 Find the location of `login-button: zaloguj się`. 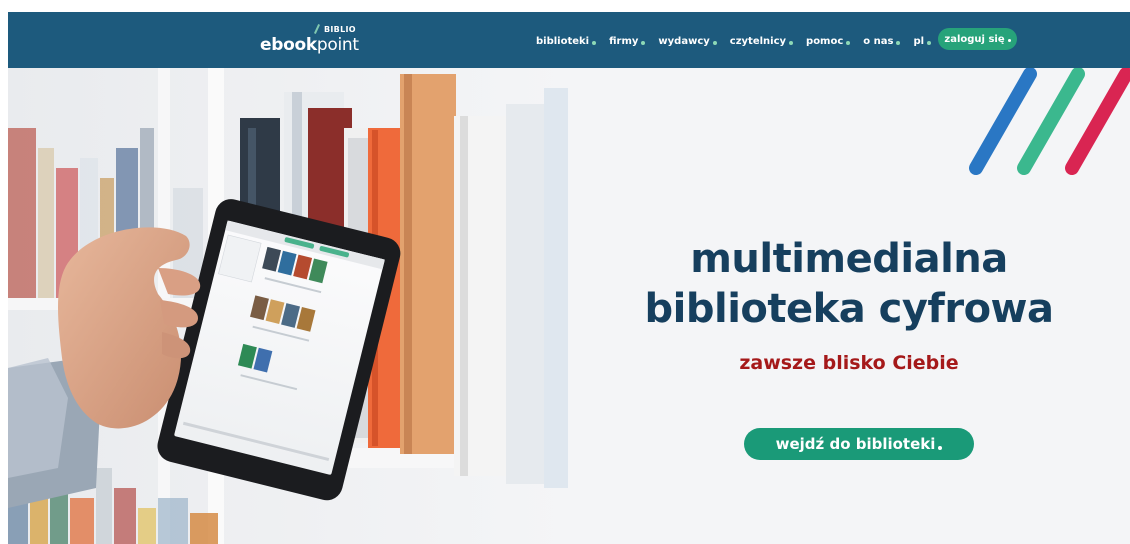

login-button: zaloguj się is located at coordinates (977, 39).